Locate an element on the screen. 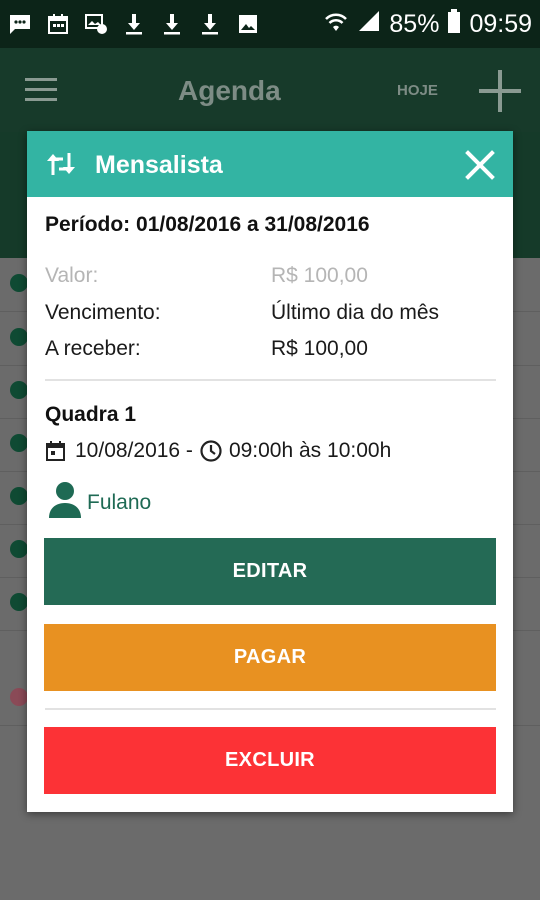 The image size is (540, 900). period-value: 01/08/2016 a 31/08/2016 is located at coordinates (253, 224).